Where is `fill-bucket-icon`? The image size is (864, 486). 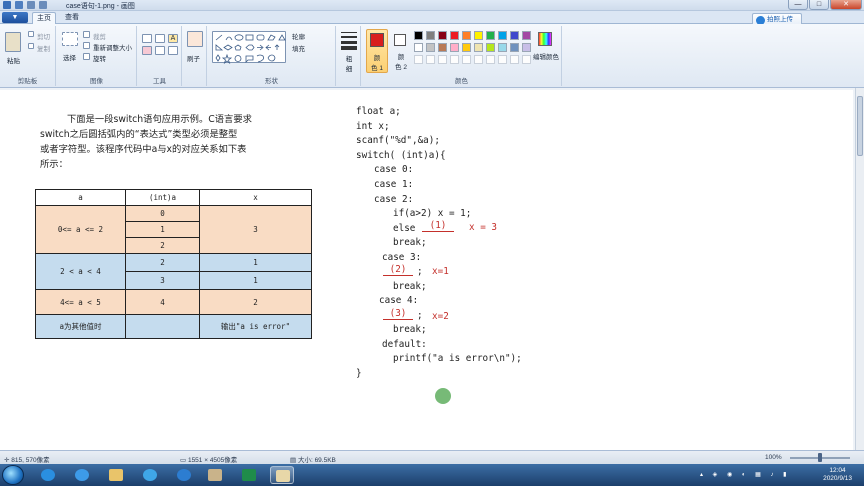
fill-bucket-icon is located at coordinates (160, 38).